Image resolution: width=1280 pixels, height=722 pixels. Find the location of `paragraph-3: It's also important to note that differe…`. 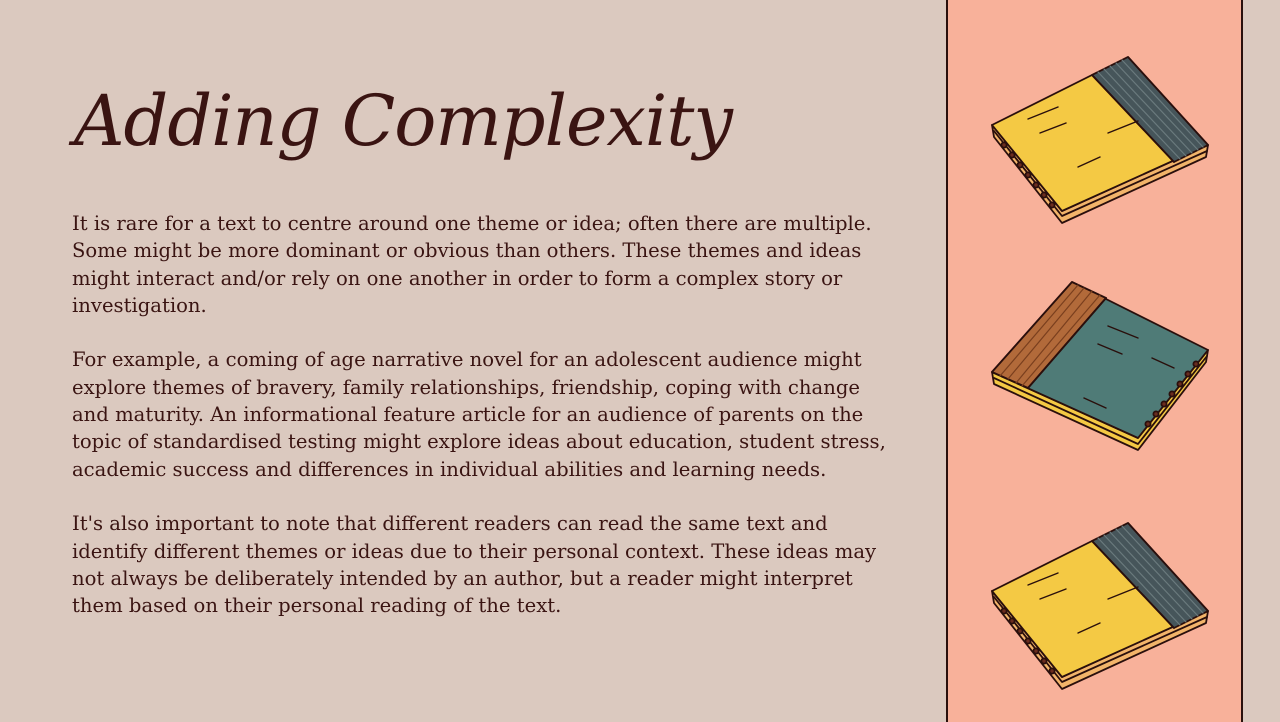

paragraph-3: It's also important to note that differe… is located at coordinates (474, 565).